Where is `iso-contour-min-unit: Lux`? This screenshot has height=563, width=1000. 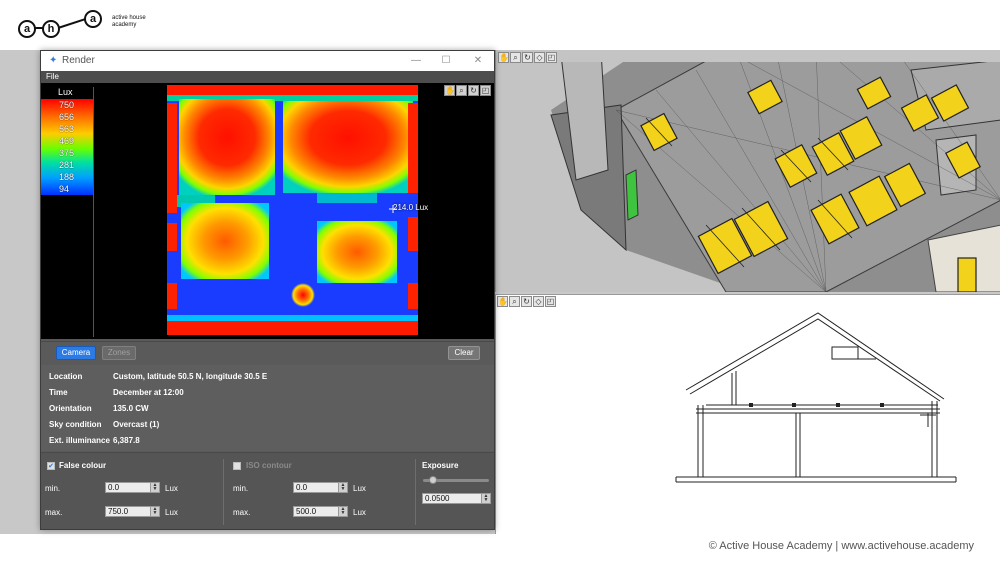 iso-contour-min-unit: Lux is located at coordinates (359, 488).